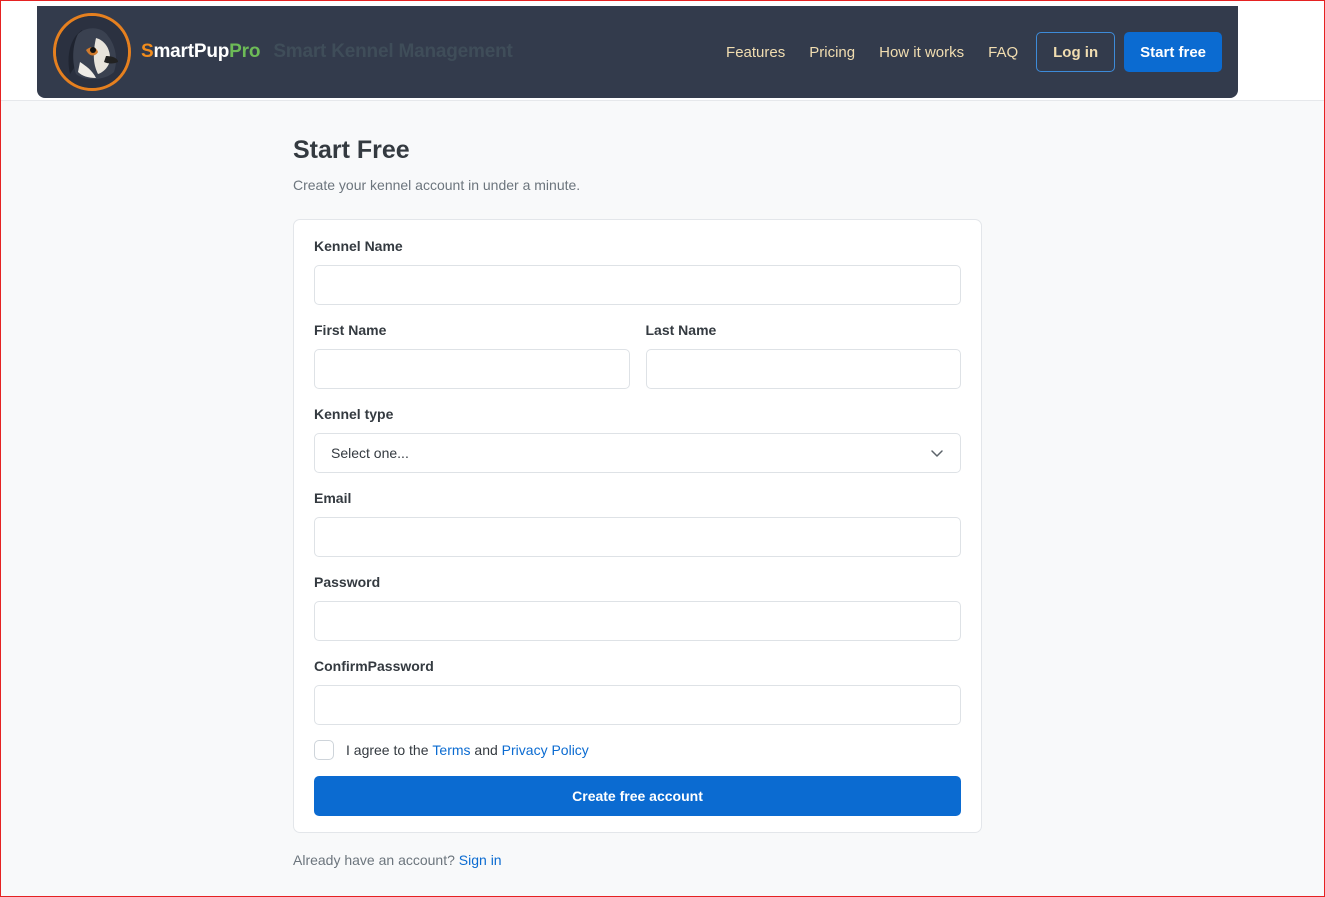  What do you see at coordinates (147, 51) in the screenshot?
I see `brand-name-part1: S` at bounding box center [147, 51].